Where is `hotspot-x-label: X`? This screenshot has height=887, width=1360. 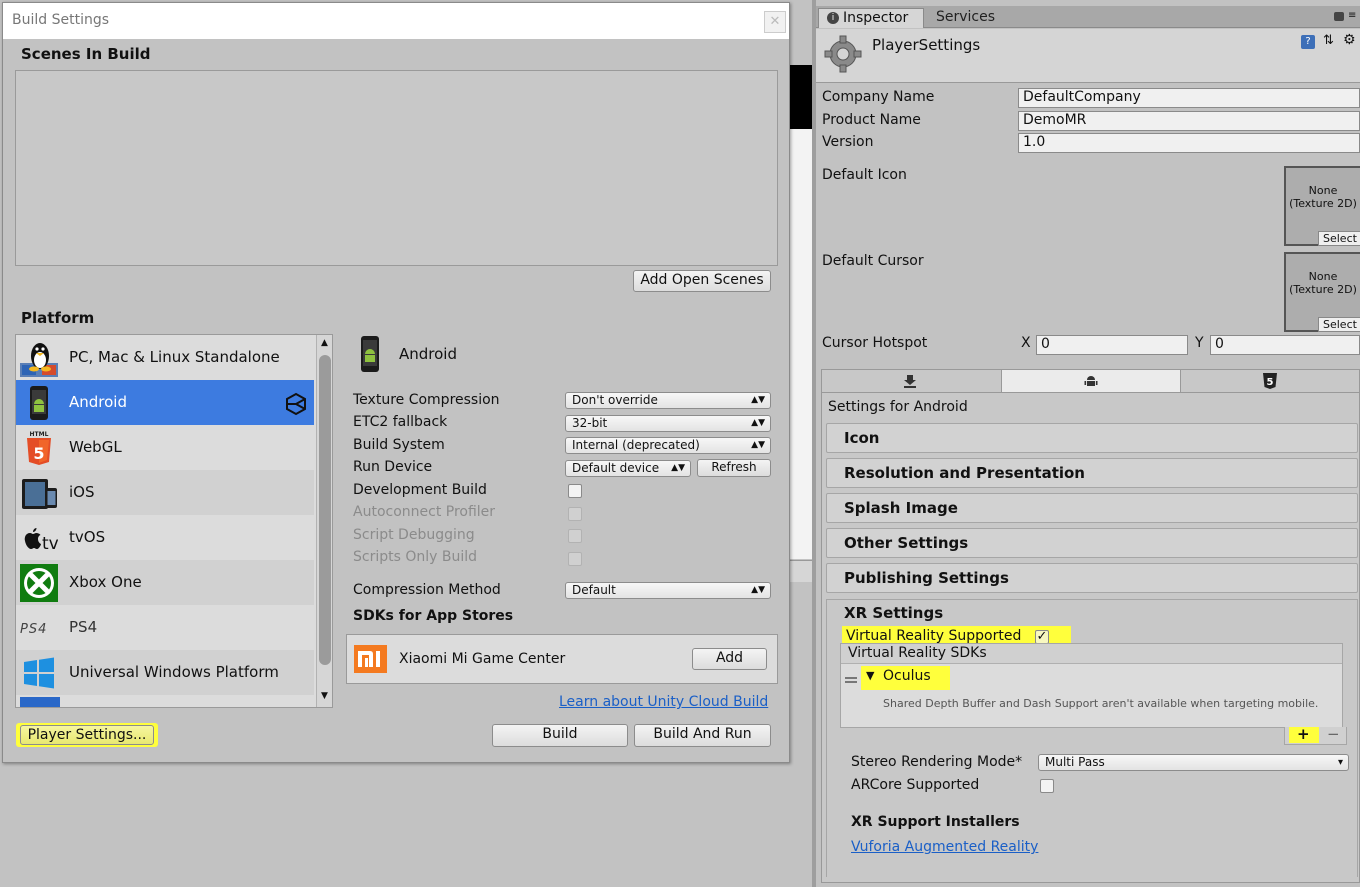 hotspot-x-label: X is located at coordinates (1026, 343).